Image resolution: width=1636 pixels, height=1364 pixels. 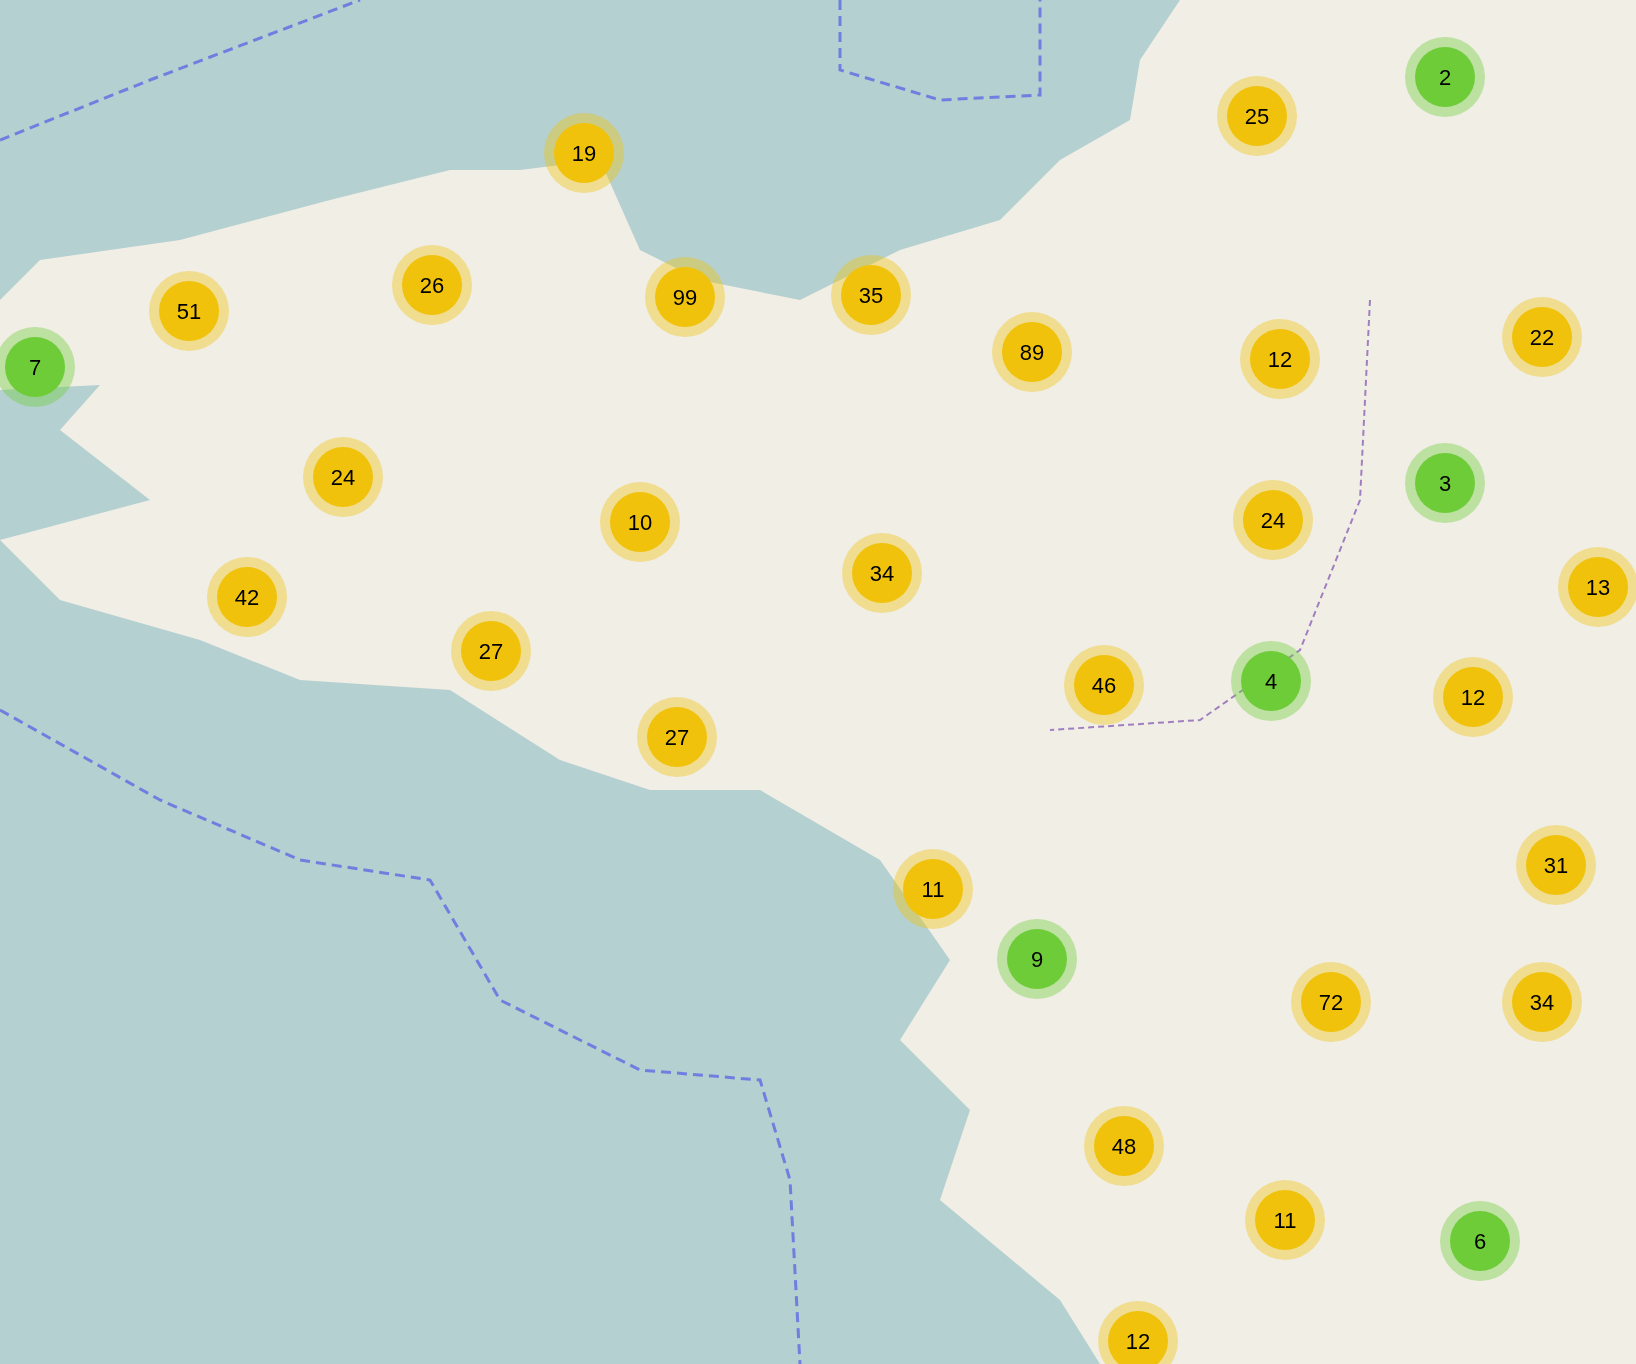 I want to click on cluster-marker: 13, so click(x=1597, y=587).